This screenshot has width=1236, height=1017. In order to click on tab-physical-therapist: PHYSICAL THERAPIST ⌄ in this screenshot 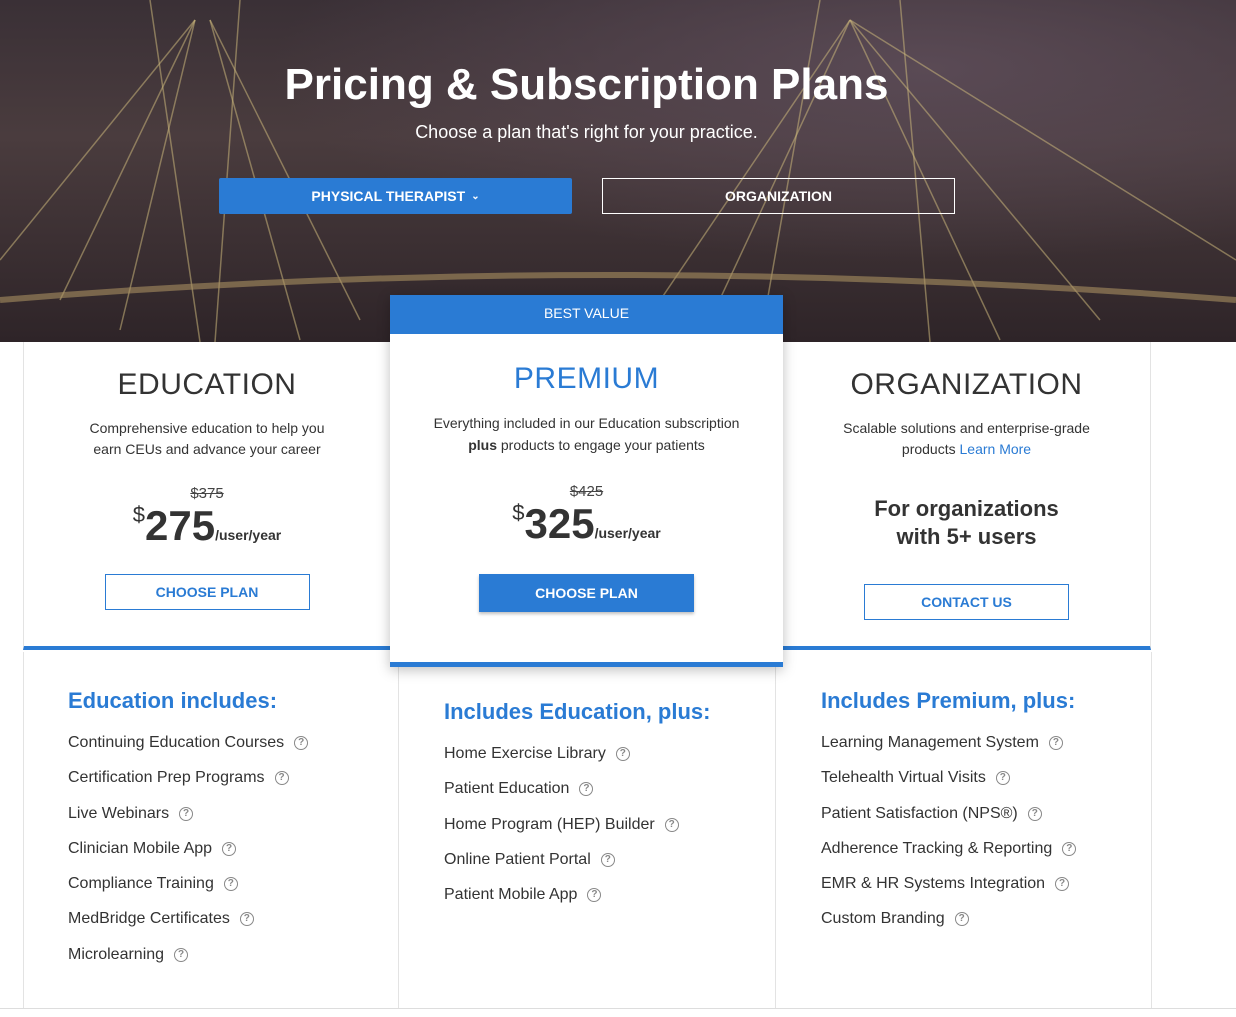, I will do `click(395, 196)`.